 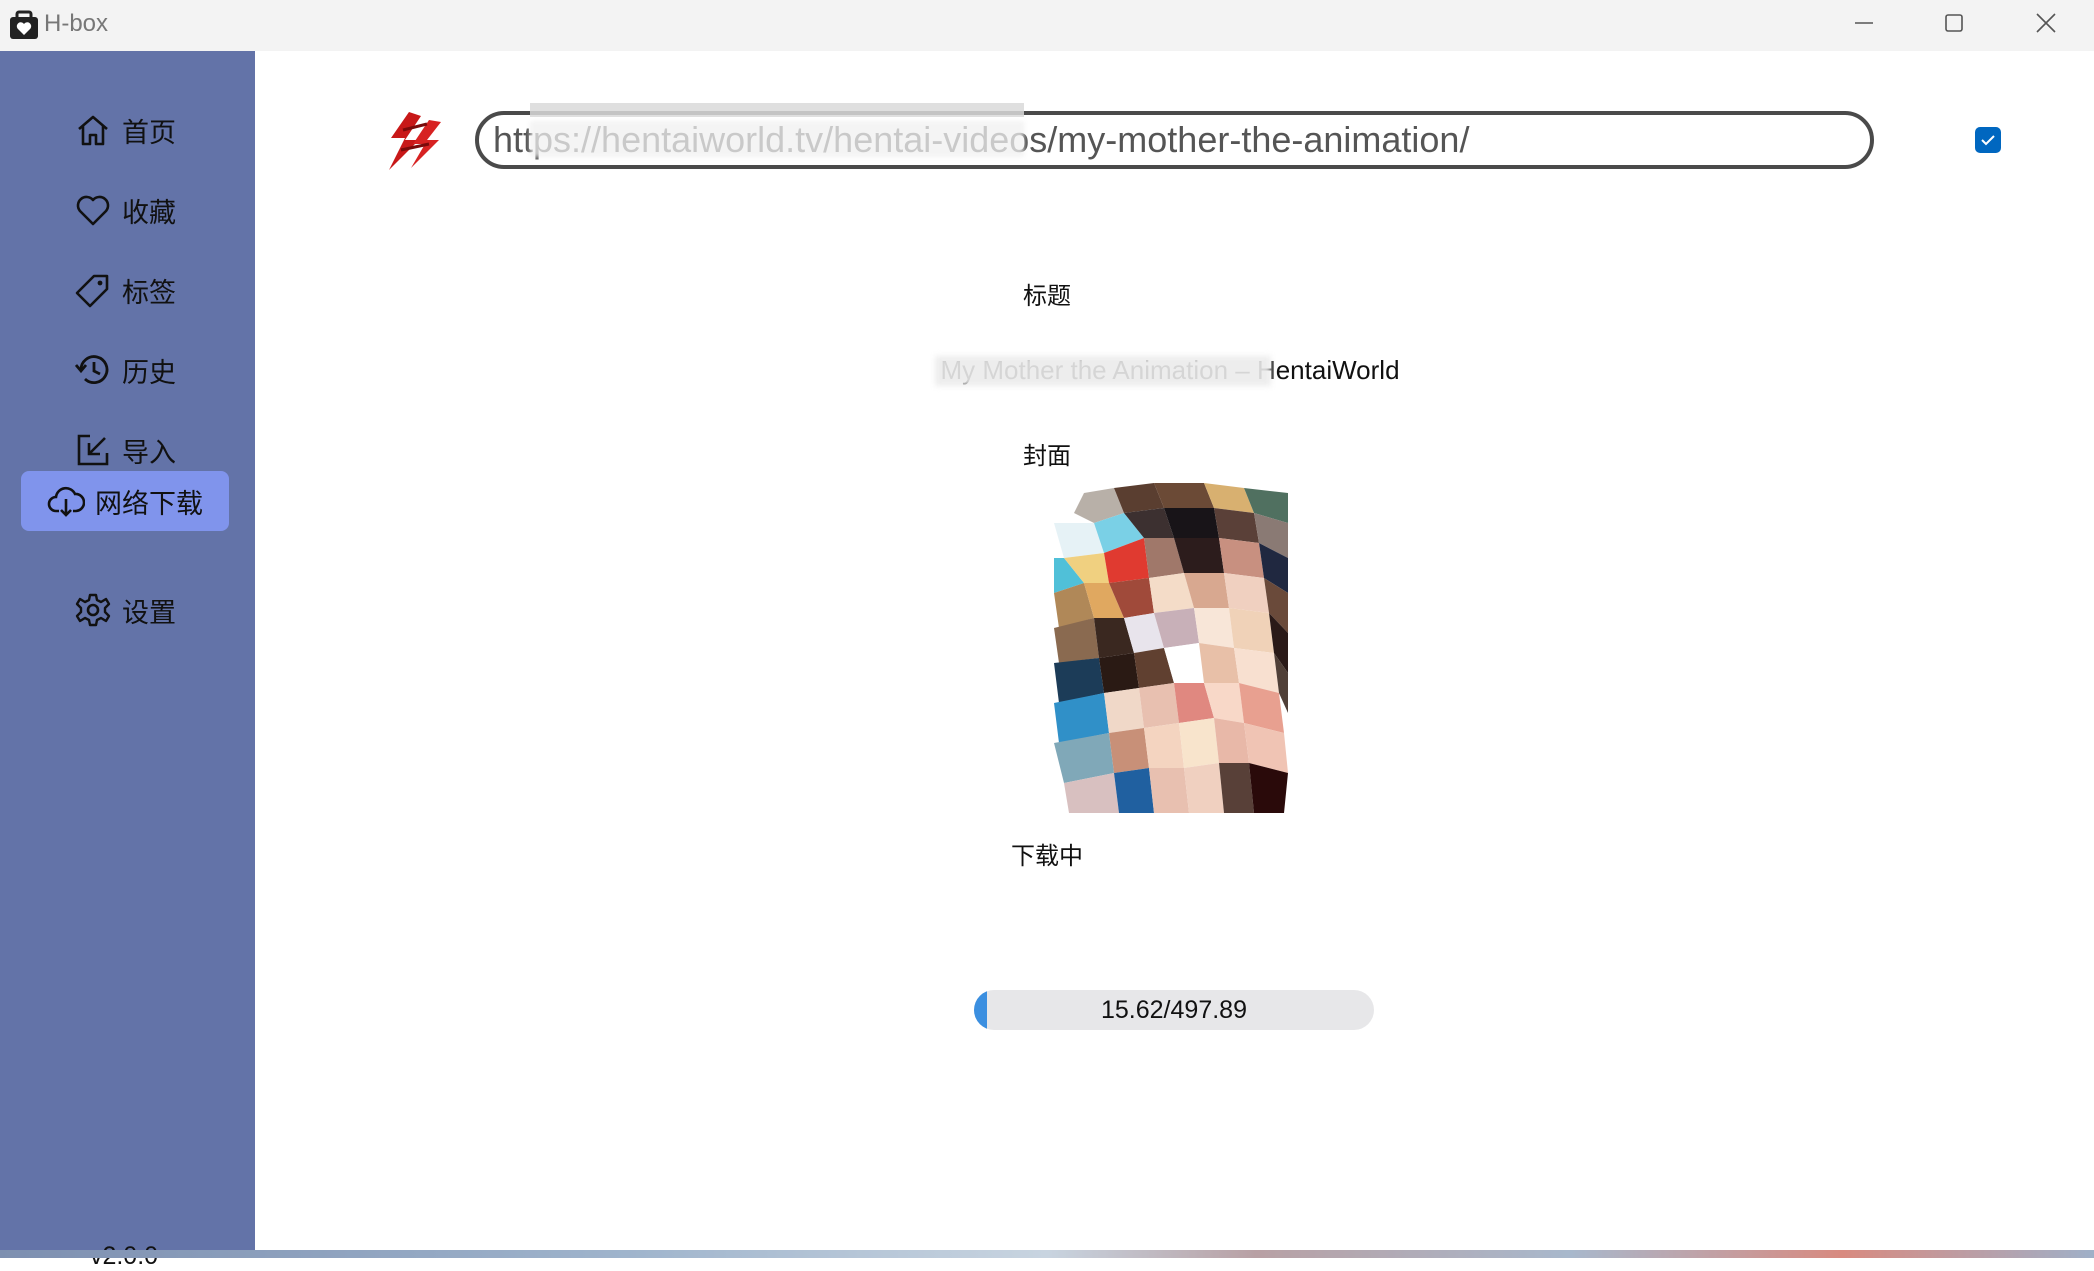 I want to click on close-icon, so click(x=2046, y=23).